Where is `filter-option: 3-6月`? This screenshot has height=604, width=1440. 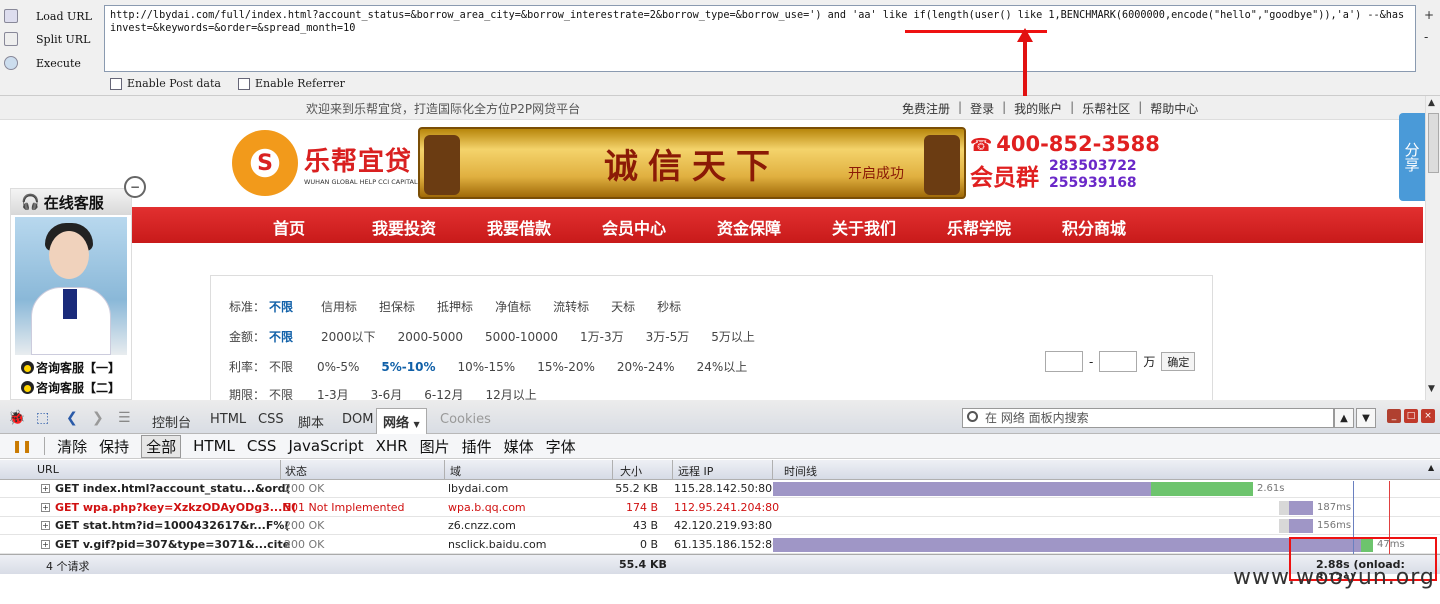 filter-option: 3-6月 is located at coordinates (387, 393).